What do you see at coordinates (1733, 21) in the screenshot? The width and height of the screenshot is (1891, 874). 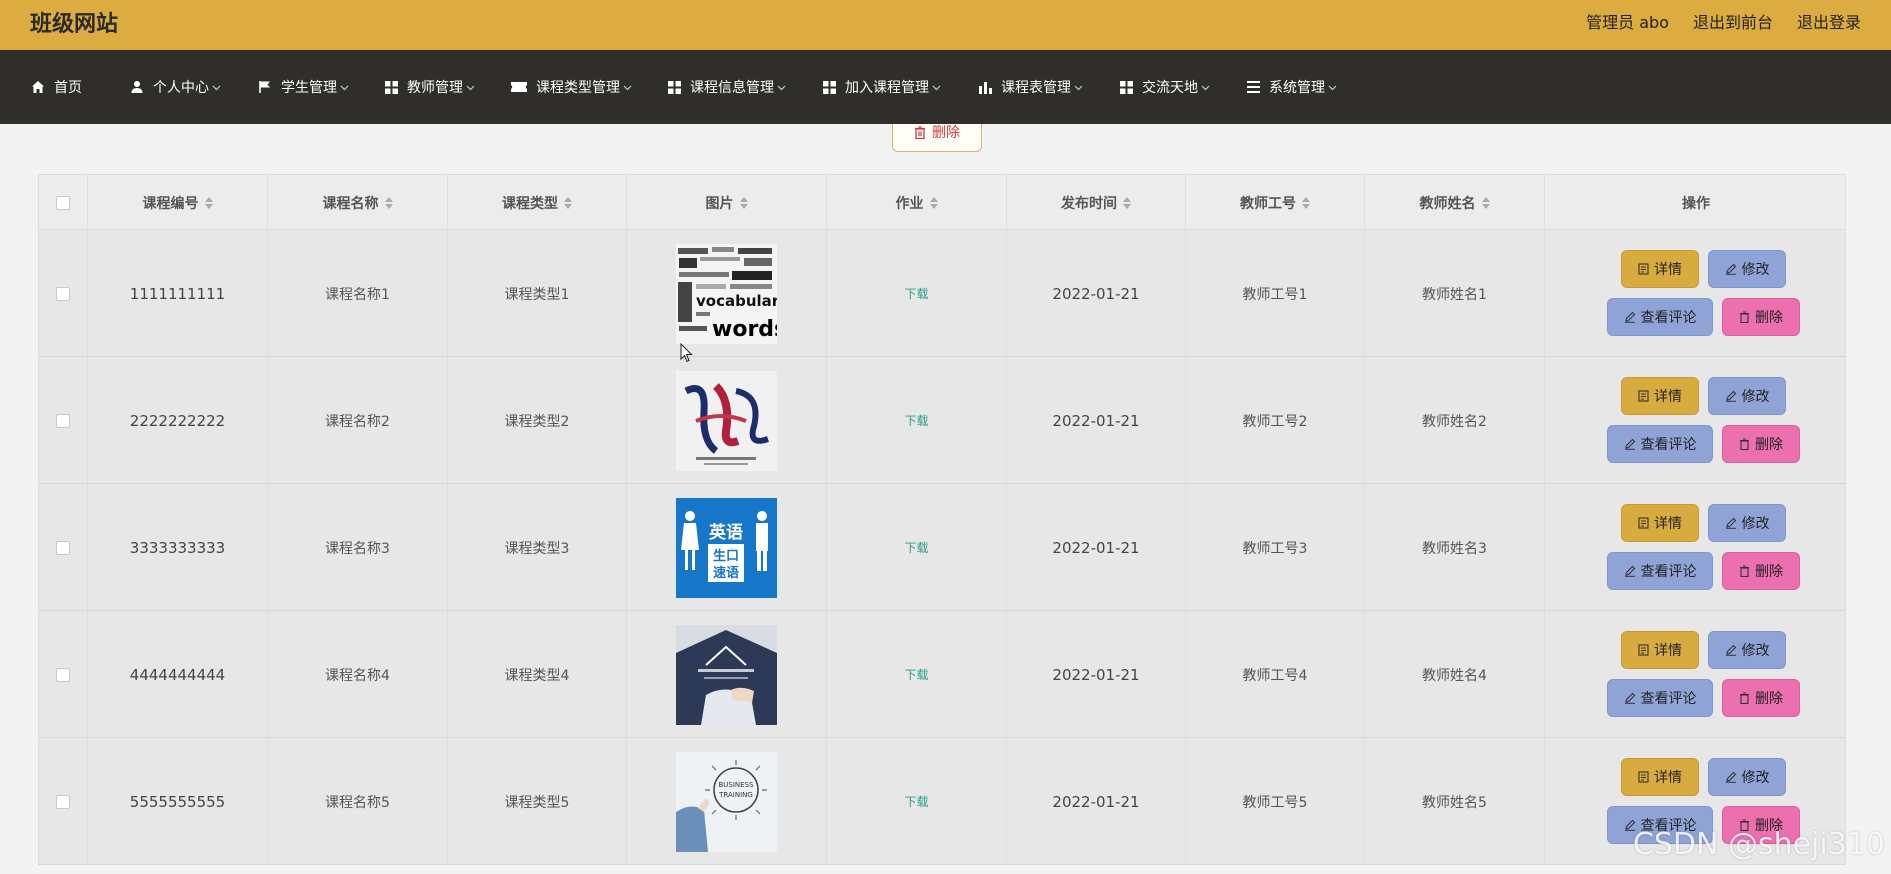 I see `back-to-front-link: 退出到前台` at bounding box center [1733, 21].